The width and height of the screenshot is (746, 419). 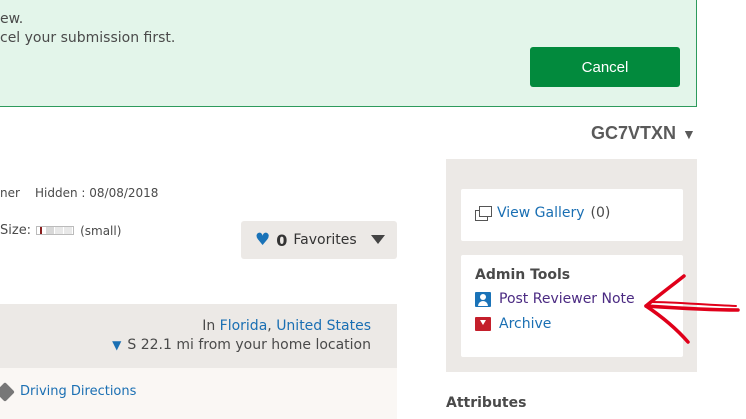 What do you see at coordinates (523, 275) in the screenshot?
I see `admin-tools-title: Admin Tools` at bounding box center [523, 275].